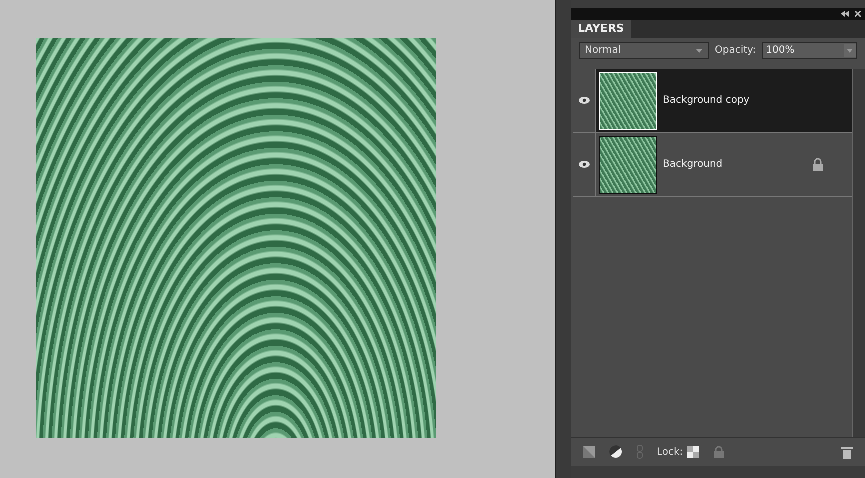 Image resolution: width=865 pixels, height=478 pixels. What do you see at coordinates (858, 253) in the screenshot?
I see `scrollbar` at bounding box center [858, 253].